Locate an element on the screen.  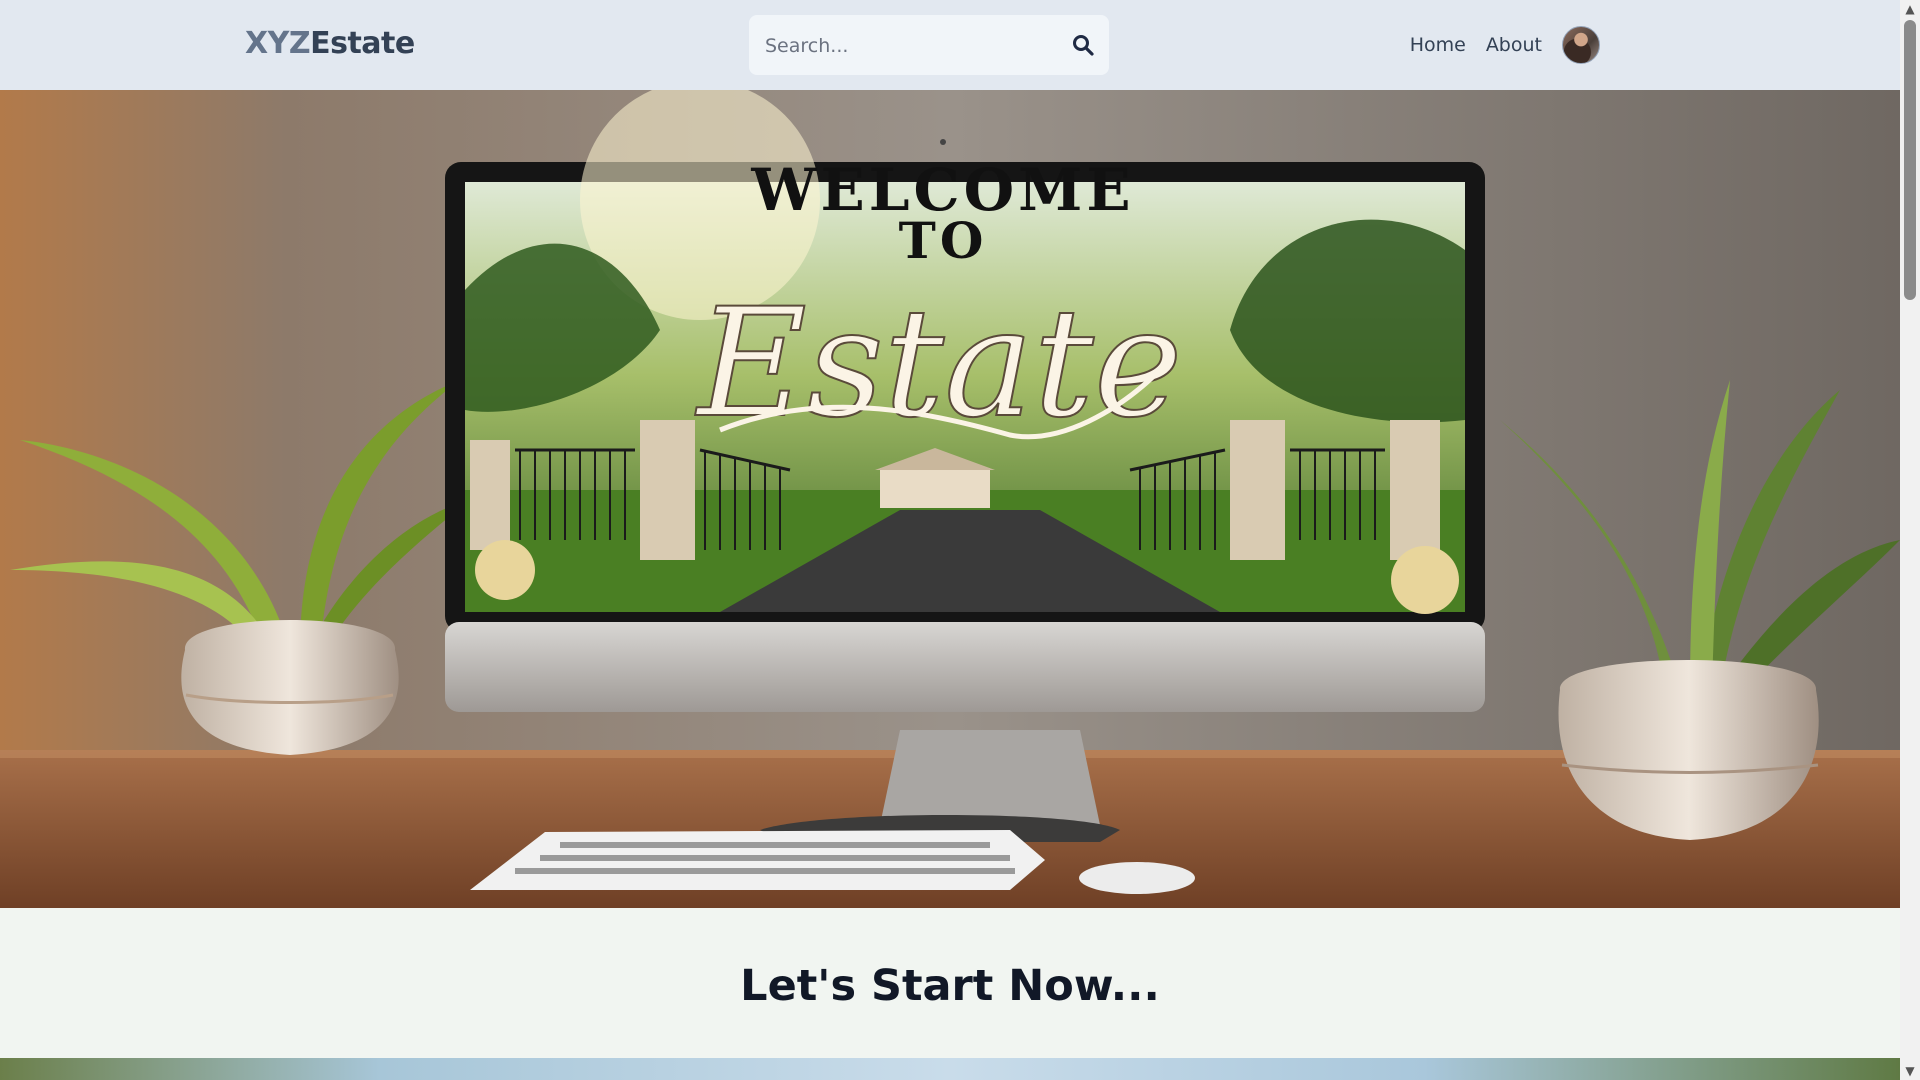
mouse is located at coordinates (1137, 878).